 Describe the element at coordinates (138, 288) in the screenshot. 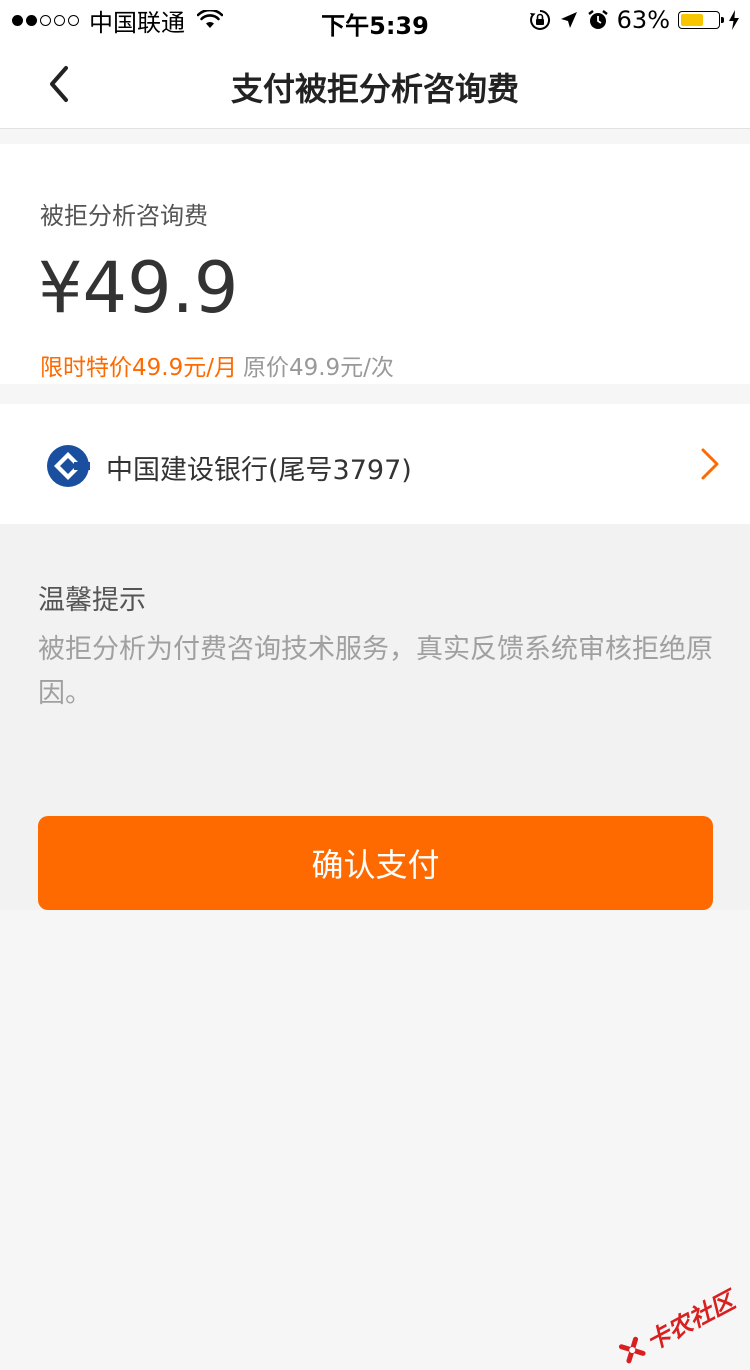

I see `fee-amount: ¥49.9` at that location.